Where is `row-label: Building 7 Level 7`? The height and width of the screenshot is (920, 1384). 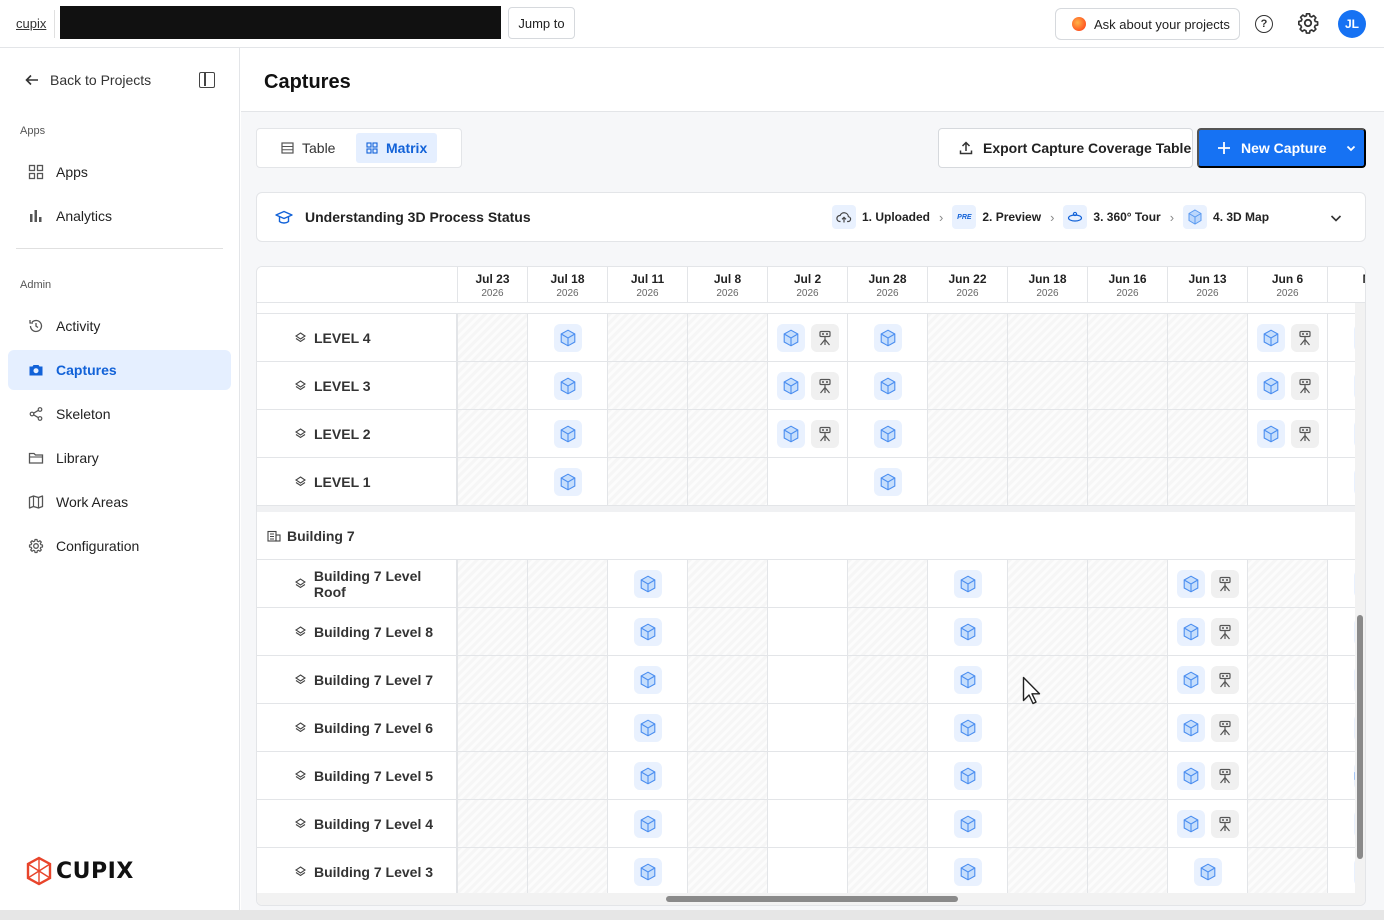
row-label: Building 7 Level 7 is located at coordinates (357, 679).